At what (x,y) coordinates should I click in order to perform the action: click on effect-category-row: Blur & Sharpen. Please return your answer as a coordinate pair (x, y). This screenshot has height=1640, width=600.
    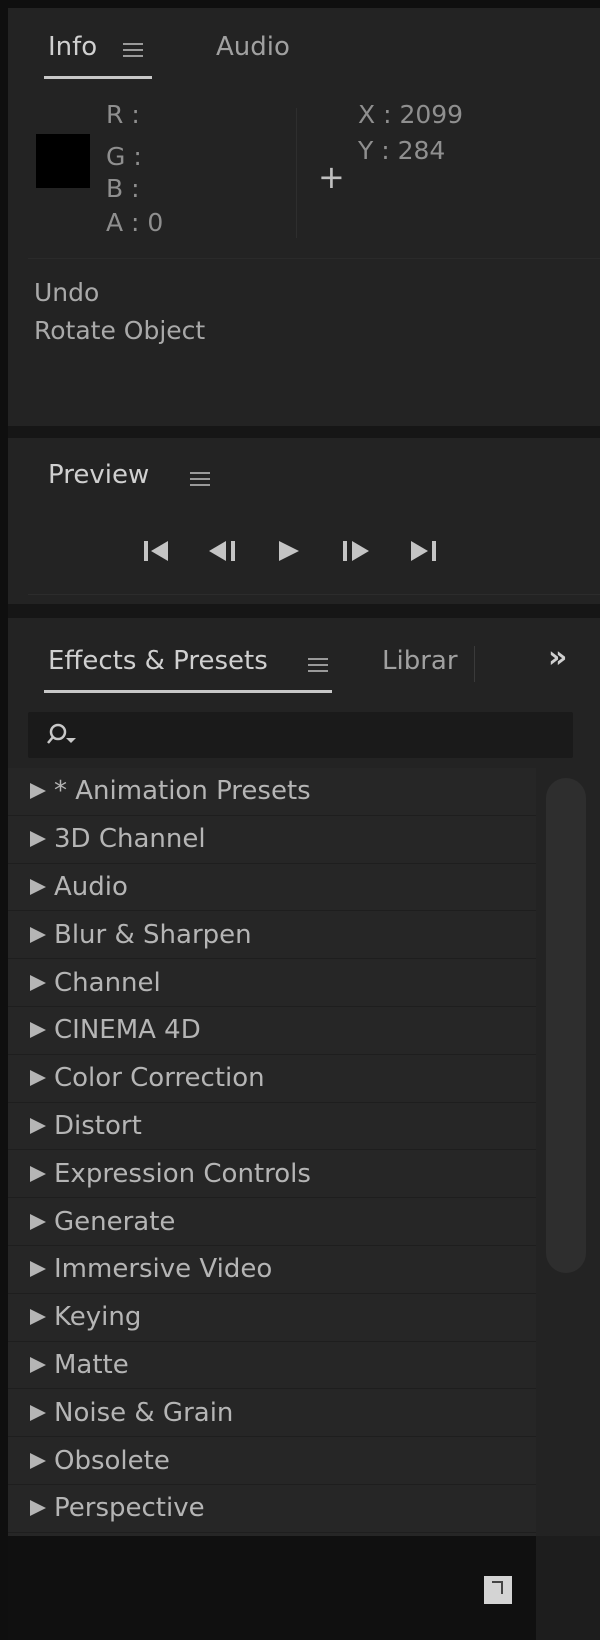
    Looking at the image, I should click on (272, 935).